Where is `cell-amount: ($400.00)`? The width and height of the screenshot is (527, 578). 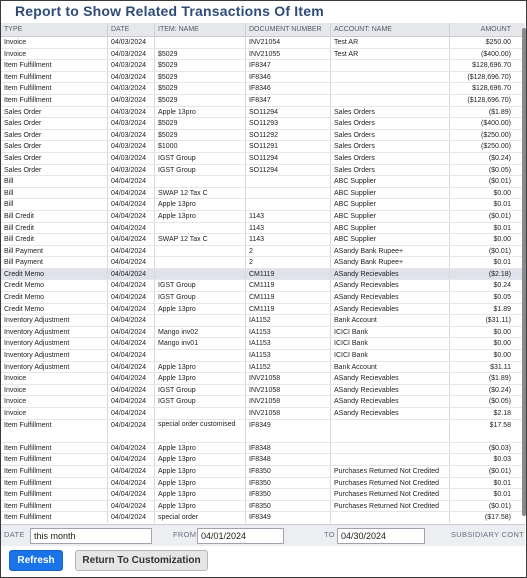
cell-amount: ($400.00) is located at coordinates (483, 123).